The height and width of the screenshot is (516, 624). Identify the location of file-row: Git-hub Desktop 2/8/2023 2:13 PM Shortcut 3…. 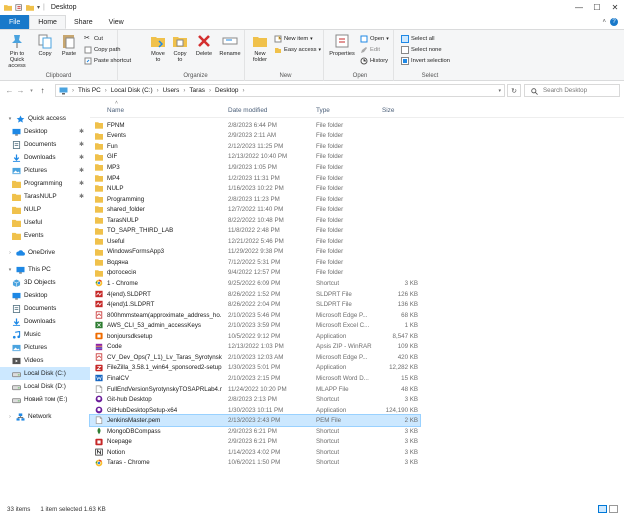
(255, 399).